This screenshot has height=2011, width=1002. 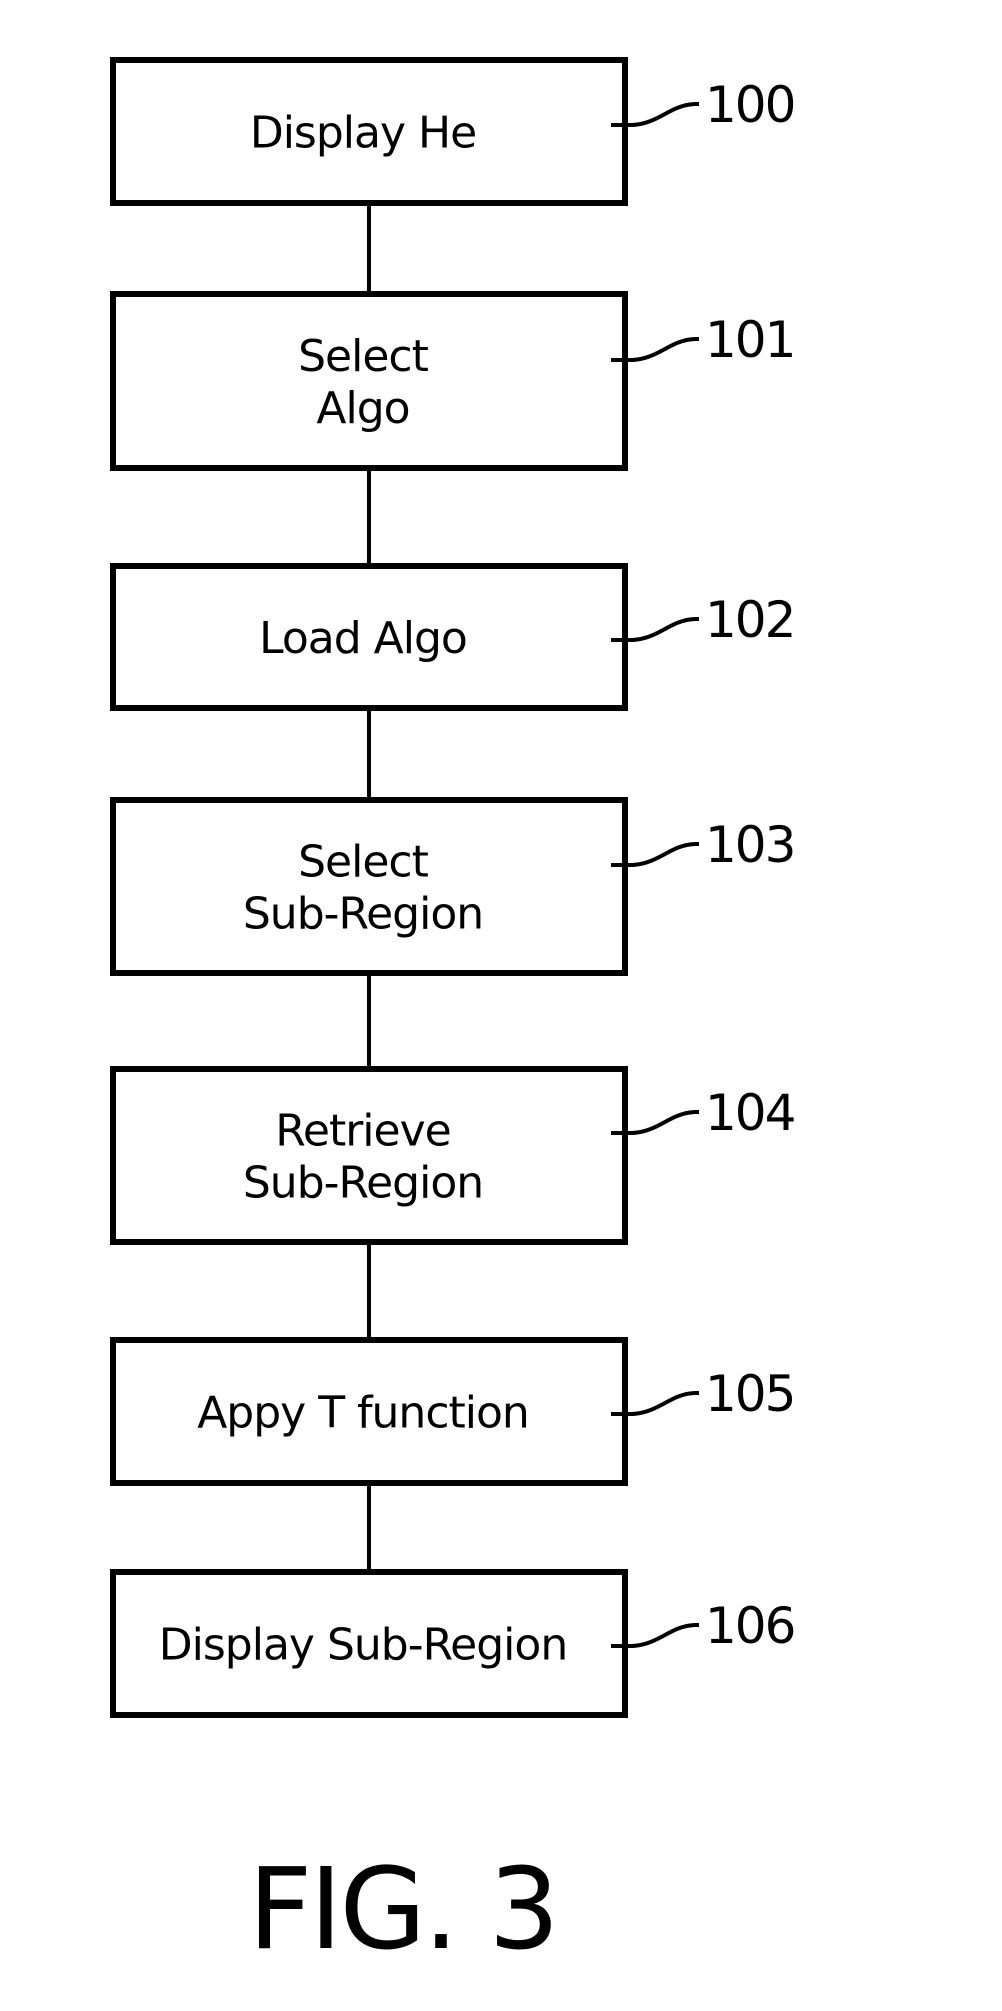 I want to click on flowchart-step-104: RetrieveSub-Region 104, so click(x=453, y=1155).